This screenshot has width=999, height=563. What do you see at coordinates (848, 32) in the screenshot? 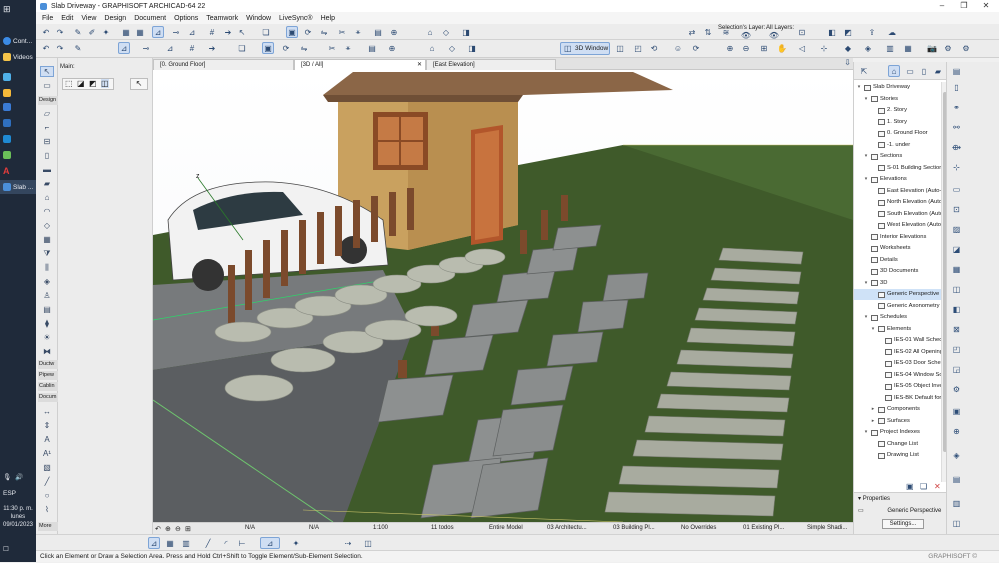
I see `renovation-button: ◩` at bounding box center [848, 32].